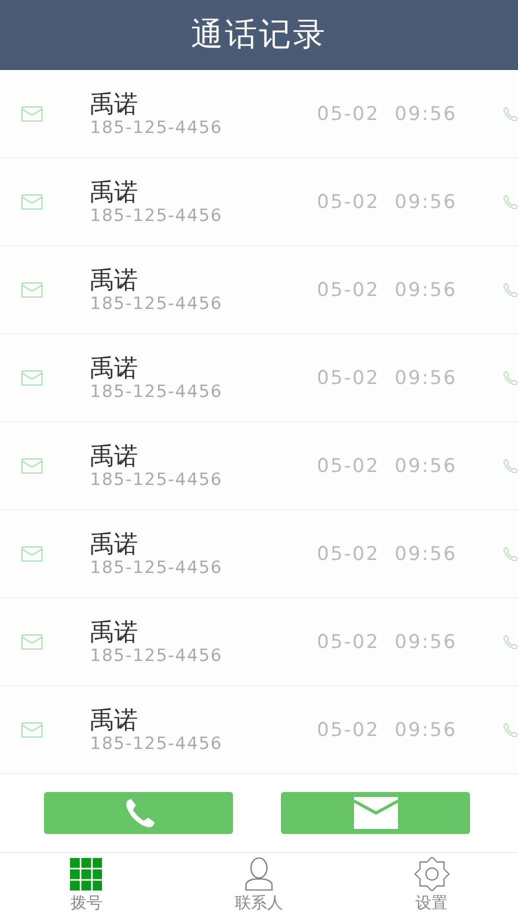 The image size is (518, 920). What do you see at coordinates (258, 903) in the screenshot?
I see `tab-label: 联系人` at bounding box center [258, 903].